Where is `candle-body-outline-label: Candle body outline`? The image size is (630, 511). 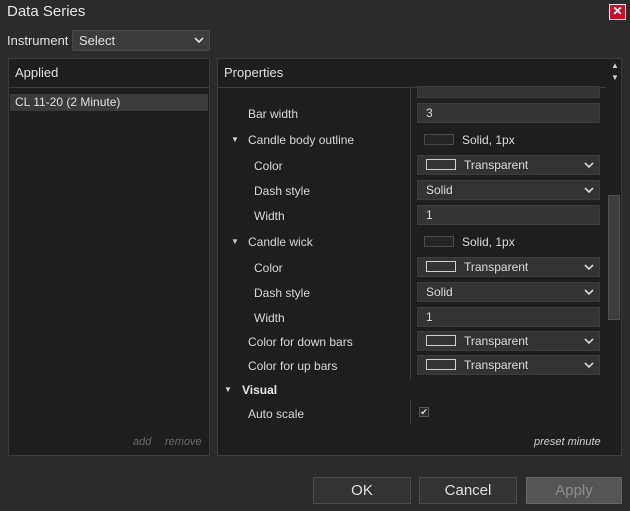
candle-body-outline-label: Candle body outline is located at coordinates (301, 140).